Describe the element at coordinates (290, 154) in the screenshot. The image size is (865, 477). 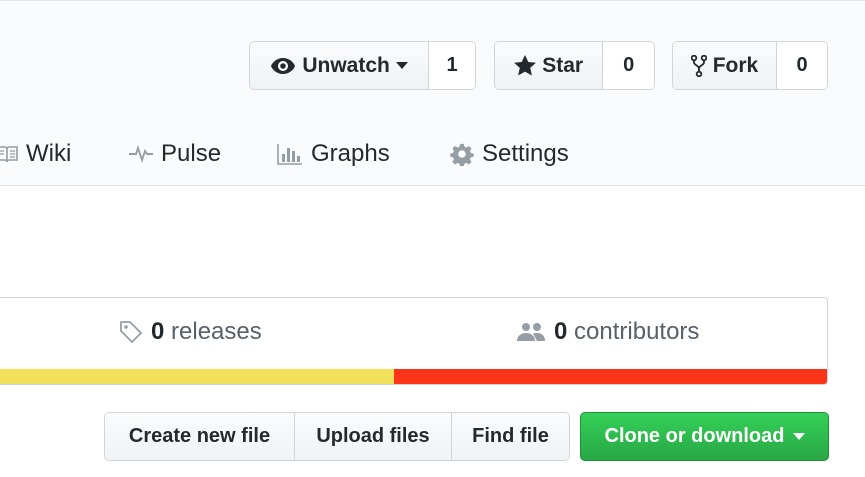
I see `graph-icon` at that location.